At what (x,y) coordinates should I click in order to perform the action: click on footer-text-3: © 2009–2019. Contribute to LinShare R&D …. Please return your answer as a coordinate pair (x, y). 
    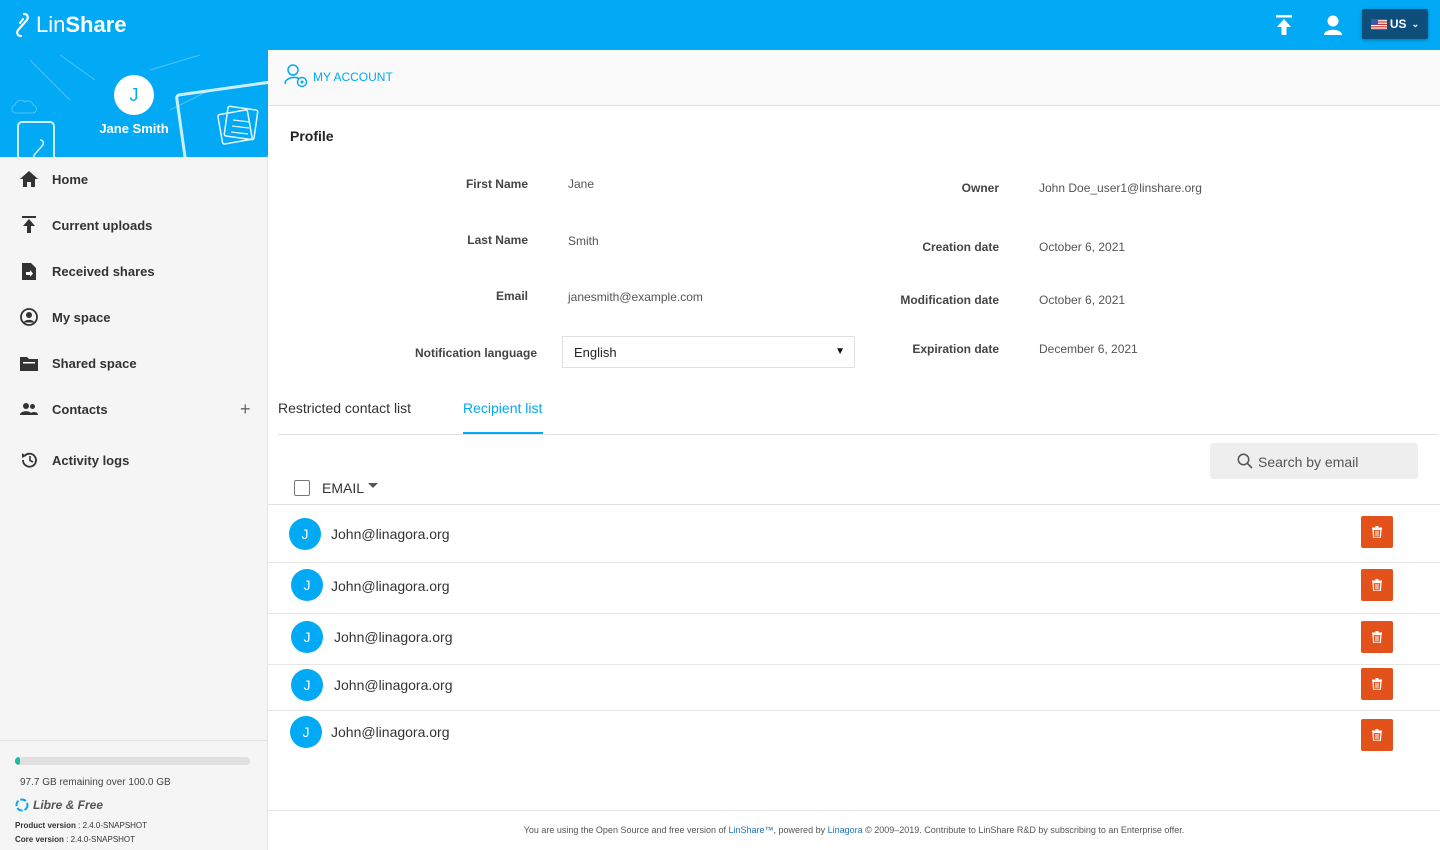
    Looking at the image, I should click on (1023, 830).